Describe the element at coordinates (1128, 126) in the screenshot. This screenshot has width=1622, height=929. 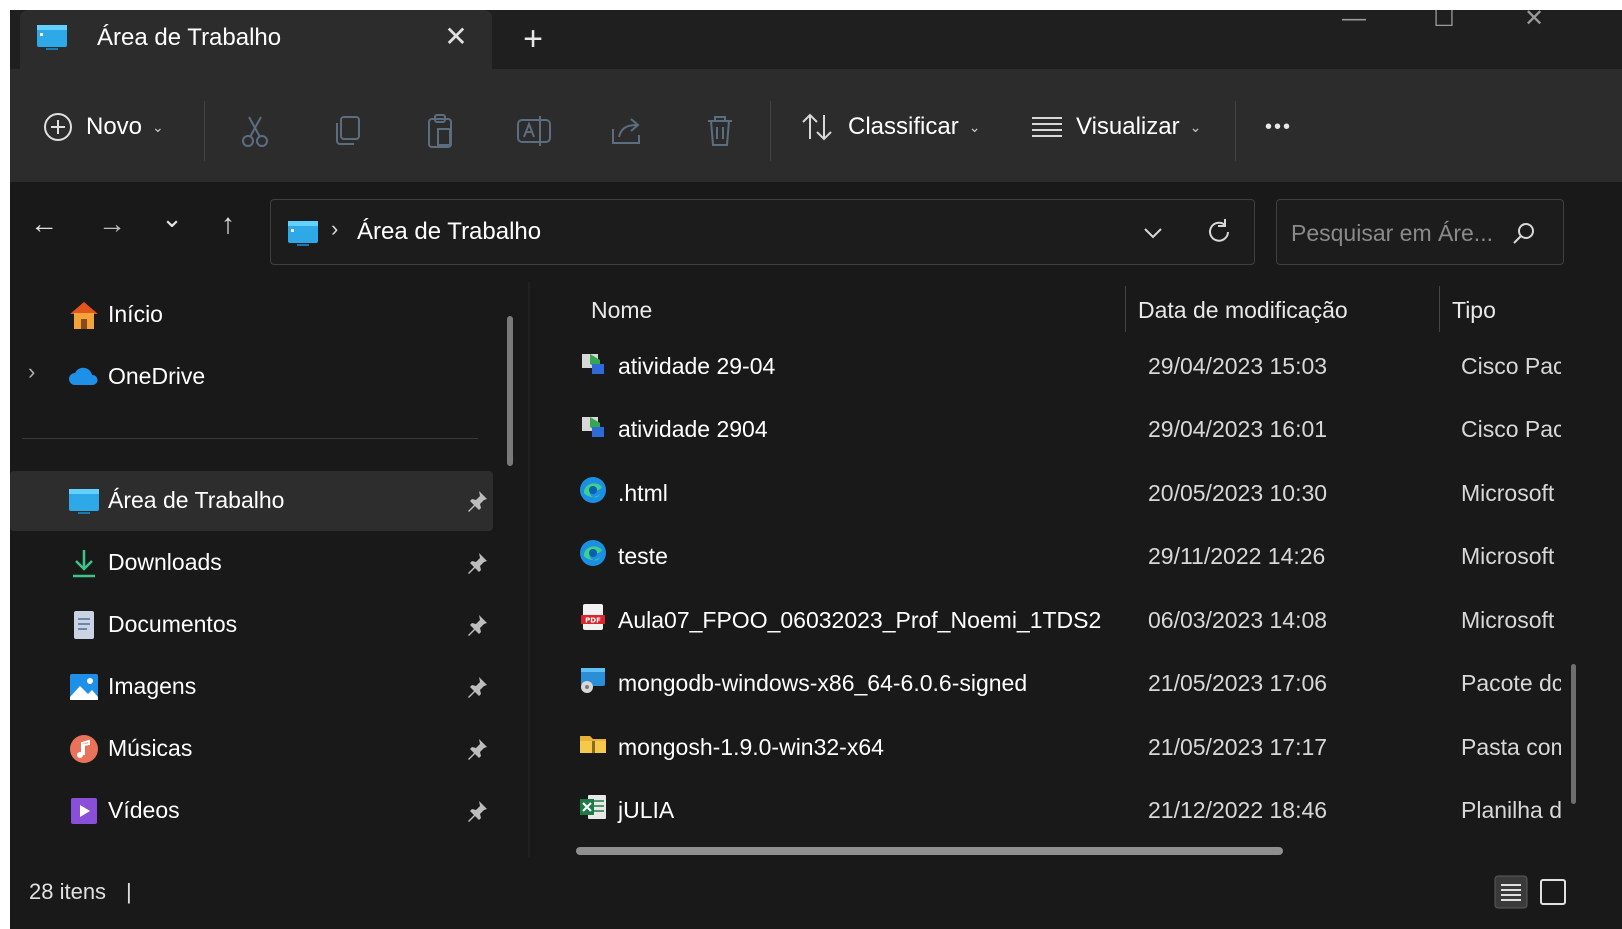
I see `view-label: Visualizar` at that location.